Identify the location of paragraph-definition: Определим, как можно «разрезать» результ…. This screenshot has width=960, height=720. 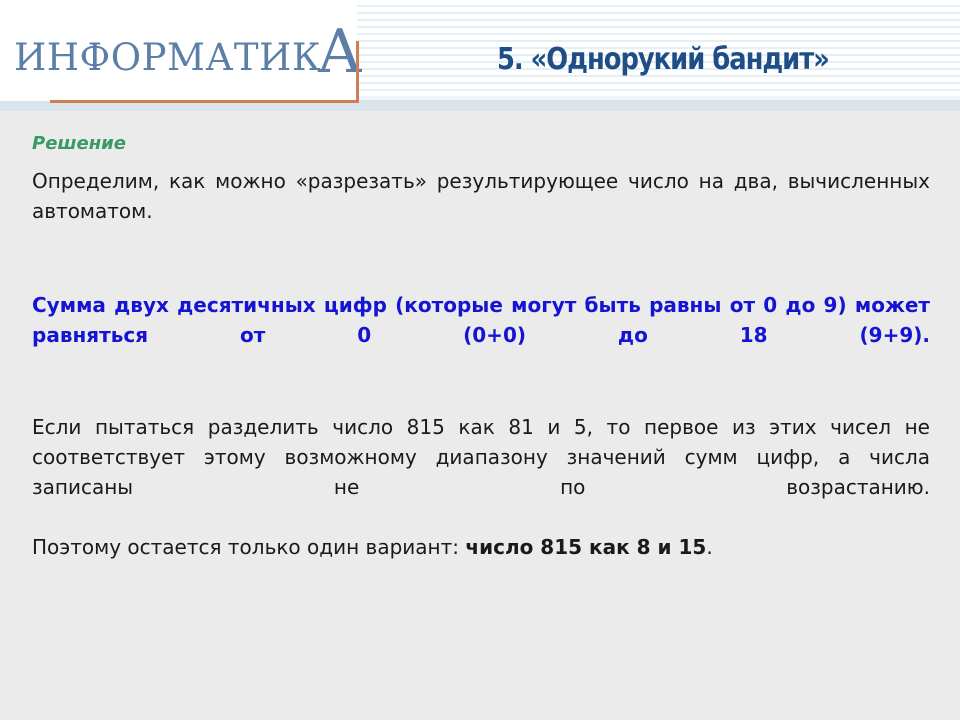
(481, 211).